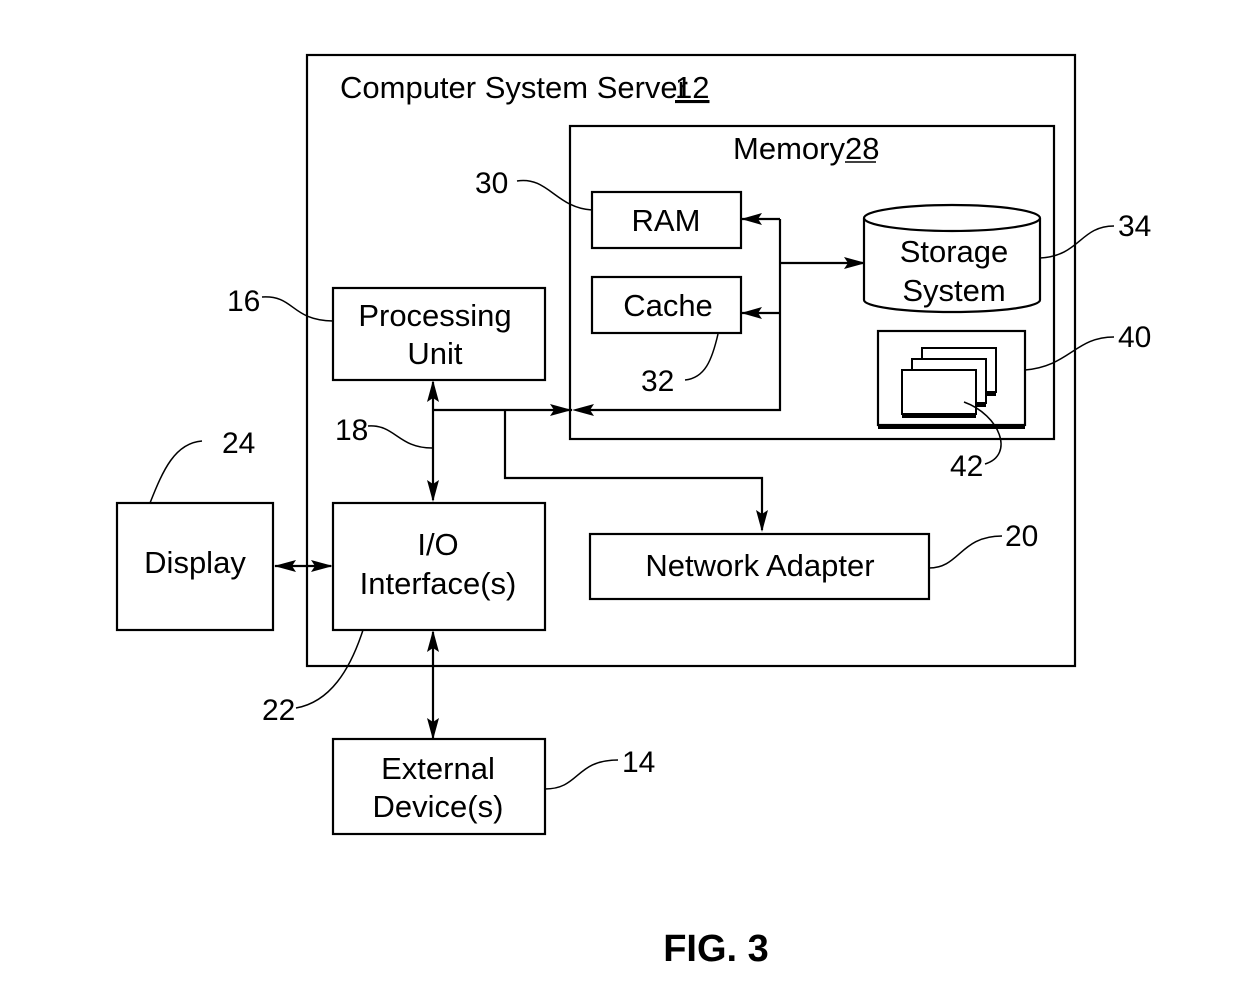 Image resolution: width=1240 pixels, height=1003 pixels. What do you see at coordinates (195, 562) in the screenshot?
I see `display-label: Display` at bounding box center [195, 562].